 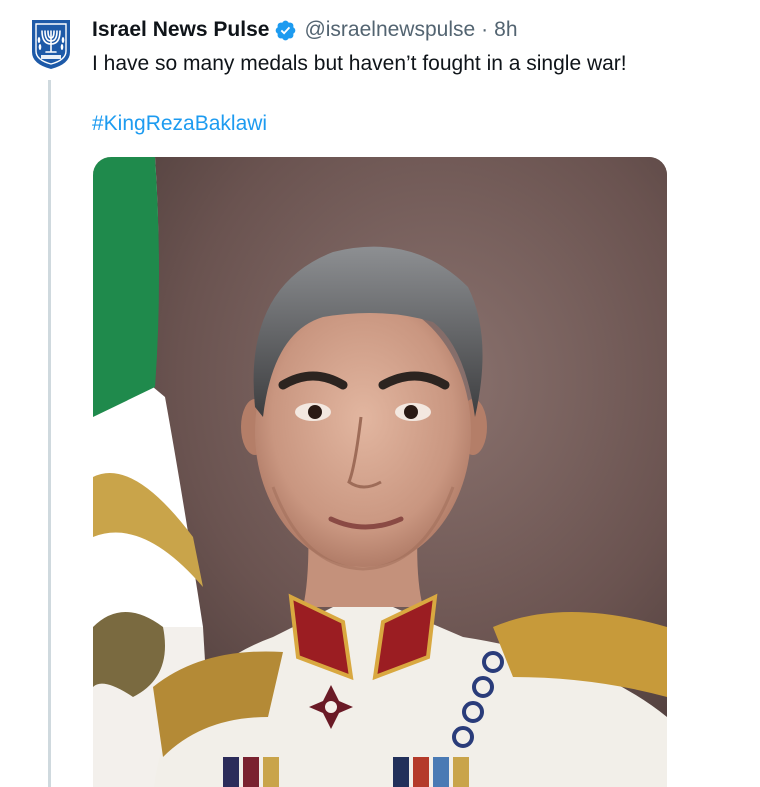 What do you see at coordinates (180, 30) in the screenshot?
I see `author-display-name: Israel News Pulse` at bounding box center [180, 30].